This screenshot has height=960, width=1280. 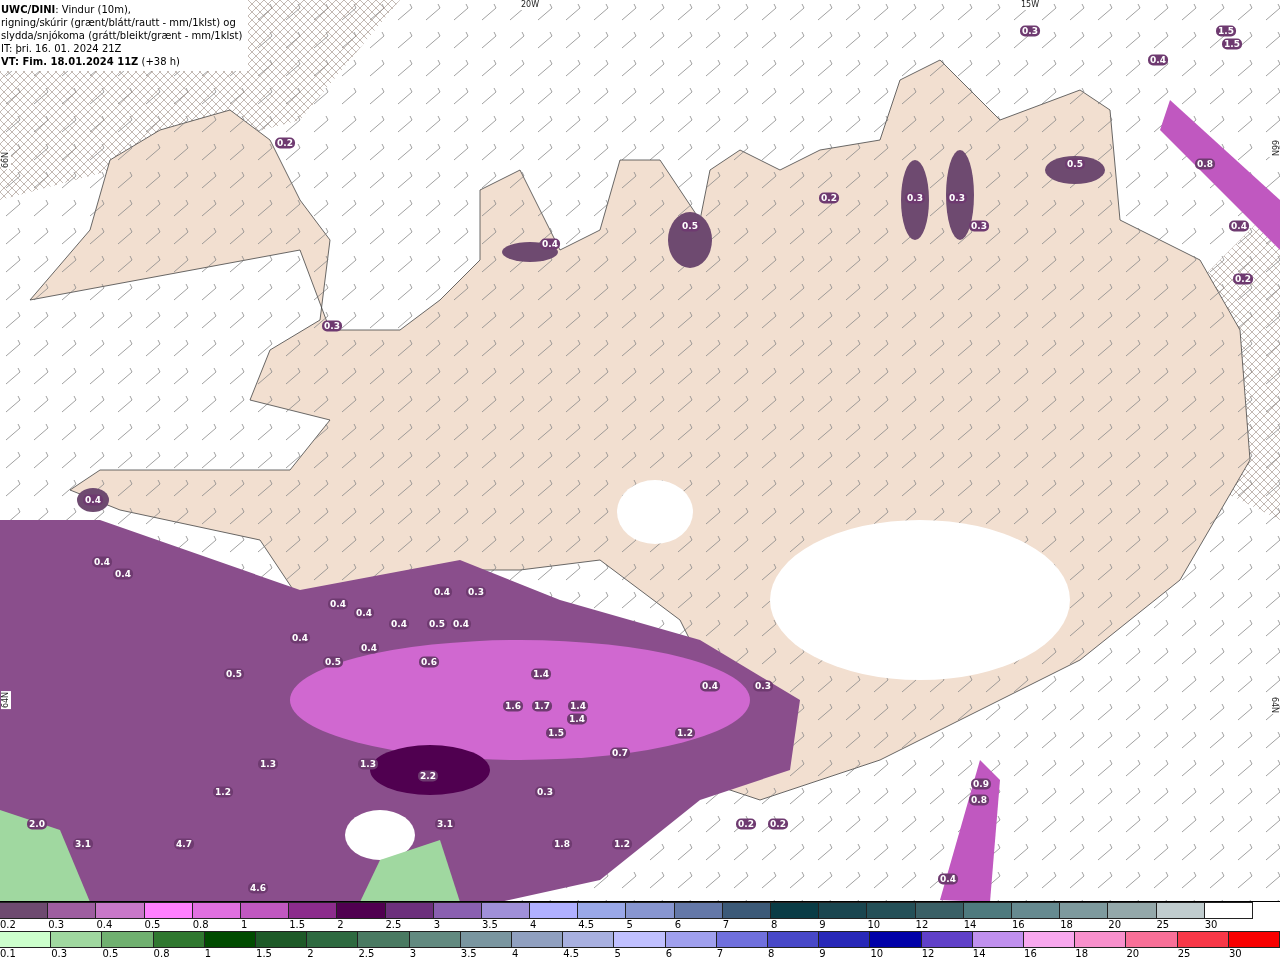 I want to click on precipitation-value-label: 0.6, so click(x=429, y=662).